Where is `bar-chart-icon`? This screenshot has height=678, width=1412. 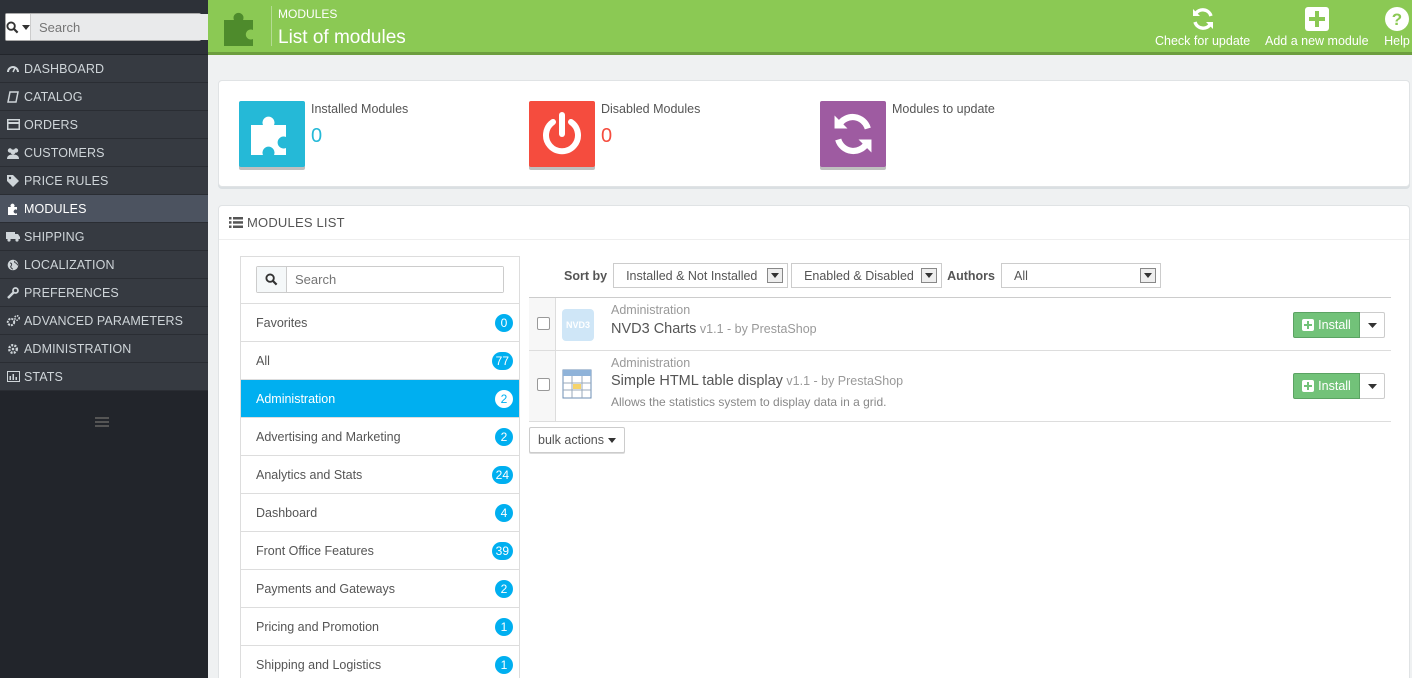
bar-chart-icon is located at coordinates (13, 377).